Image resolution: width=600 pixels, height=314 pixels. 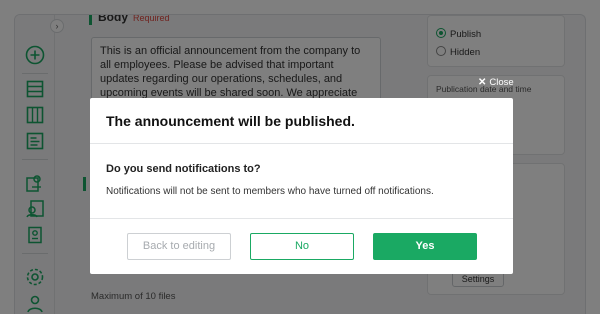 What do you see at coordinates (183, 169) in the screenshot?
I see `dialog-question: Do you send notifications to?` at bounding box center [183, 169].